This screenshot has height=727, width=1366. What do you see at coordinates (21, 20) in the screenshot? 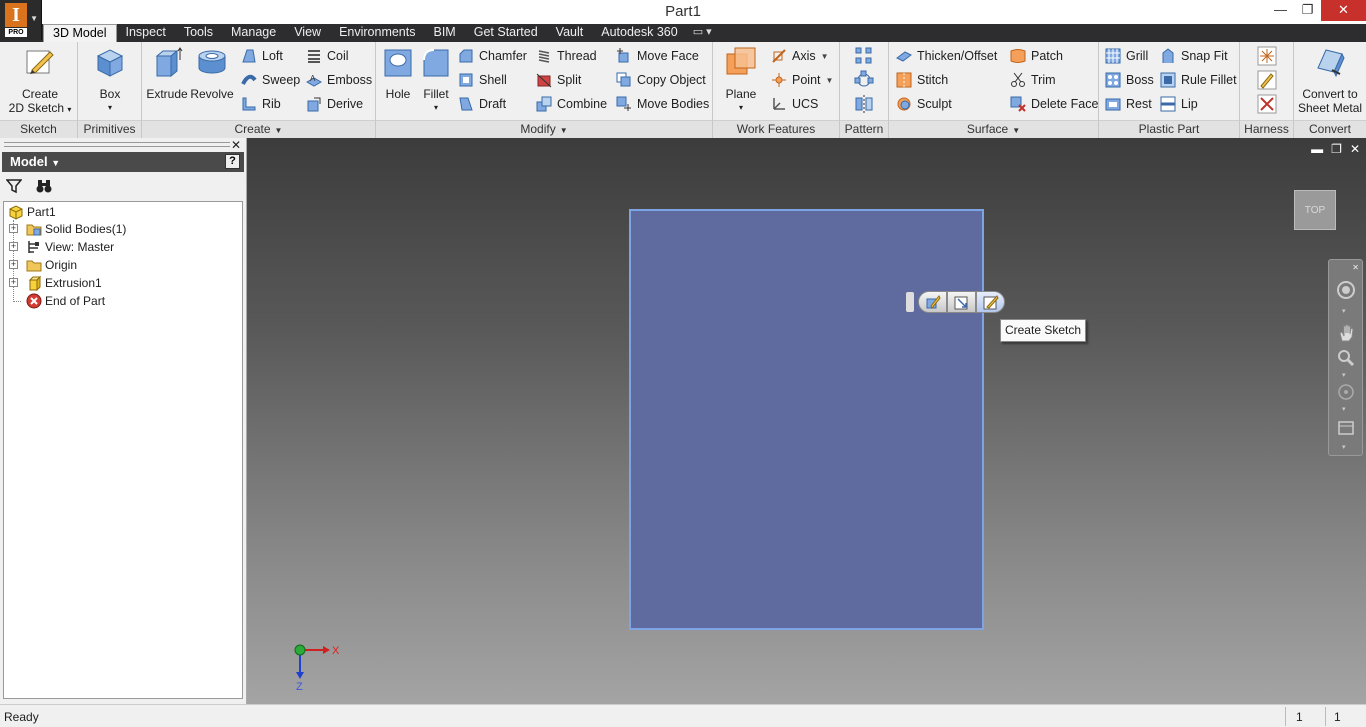
I see `application-menu-button: I PRO ▼` at bounding box center [21, 20].